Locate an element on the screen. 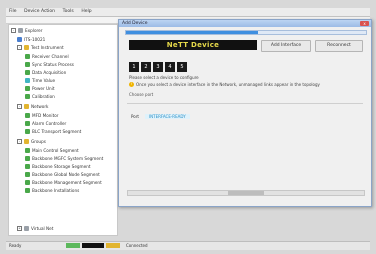 The height and width of the screenshot is (254, 376). scrollbar-thumb is located at coordinates (246, 193).